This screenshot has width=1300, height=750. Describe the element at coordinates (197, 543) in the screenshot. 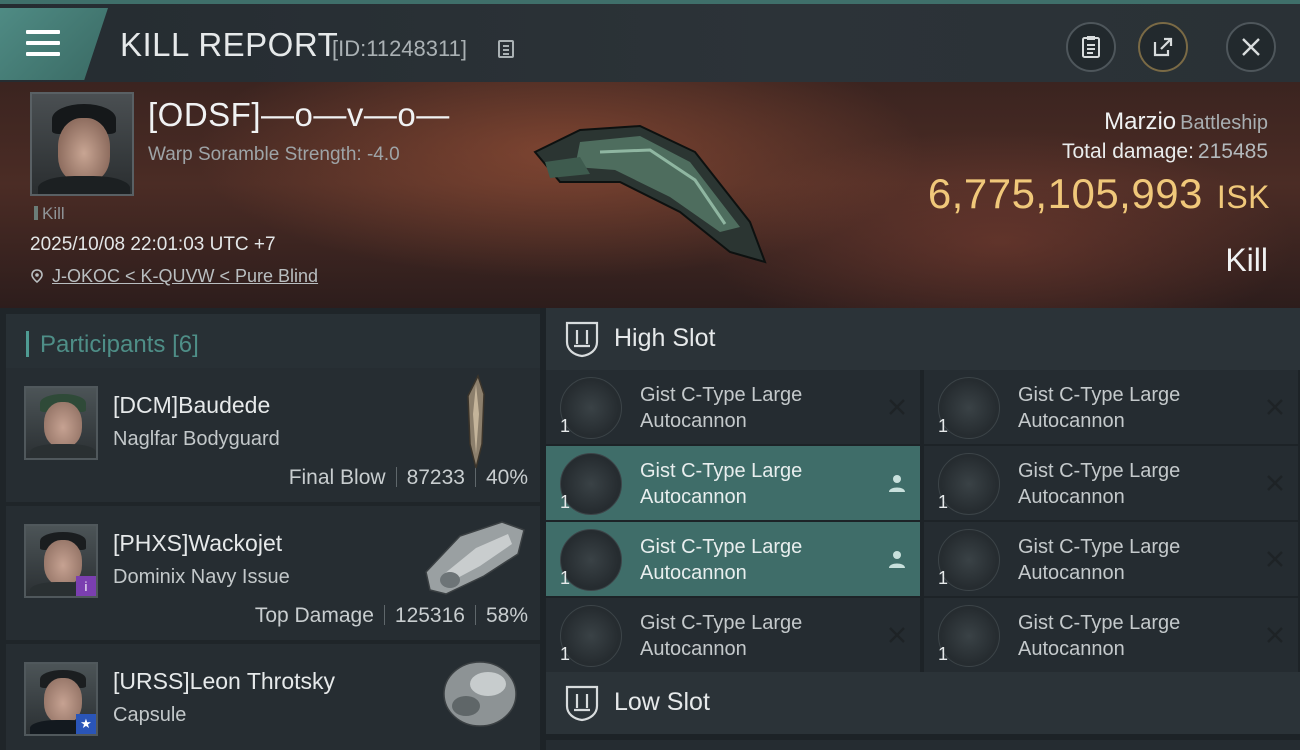

I see `participant-name: [PHXS]Wackojet` at that location.